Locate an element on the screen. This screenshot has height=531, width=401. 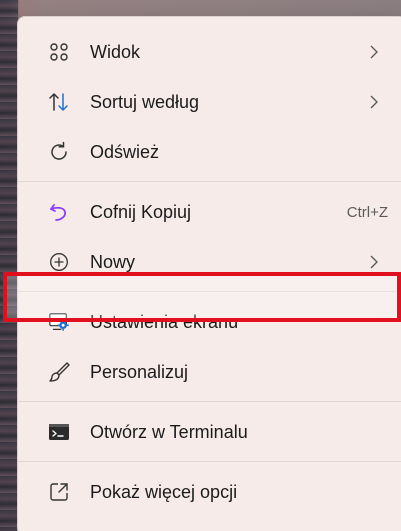
highlight-box is located at coordinates (202, 297).